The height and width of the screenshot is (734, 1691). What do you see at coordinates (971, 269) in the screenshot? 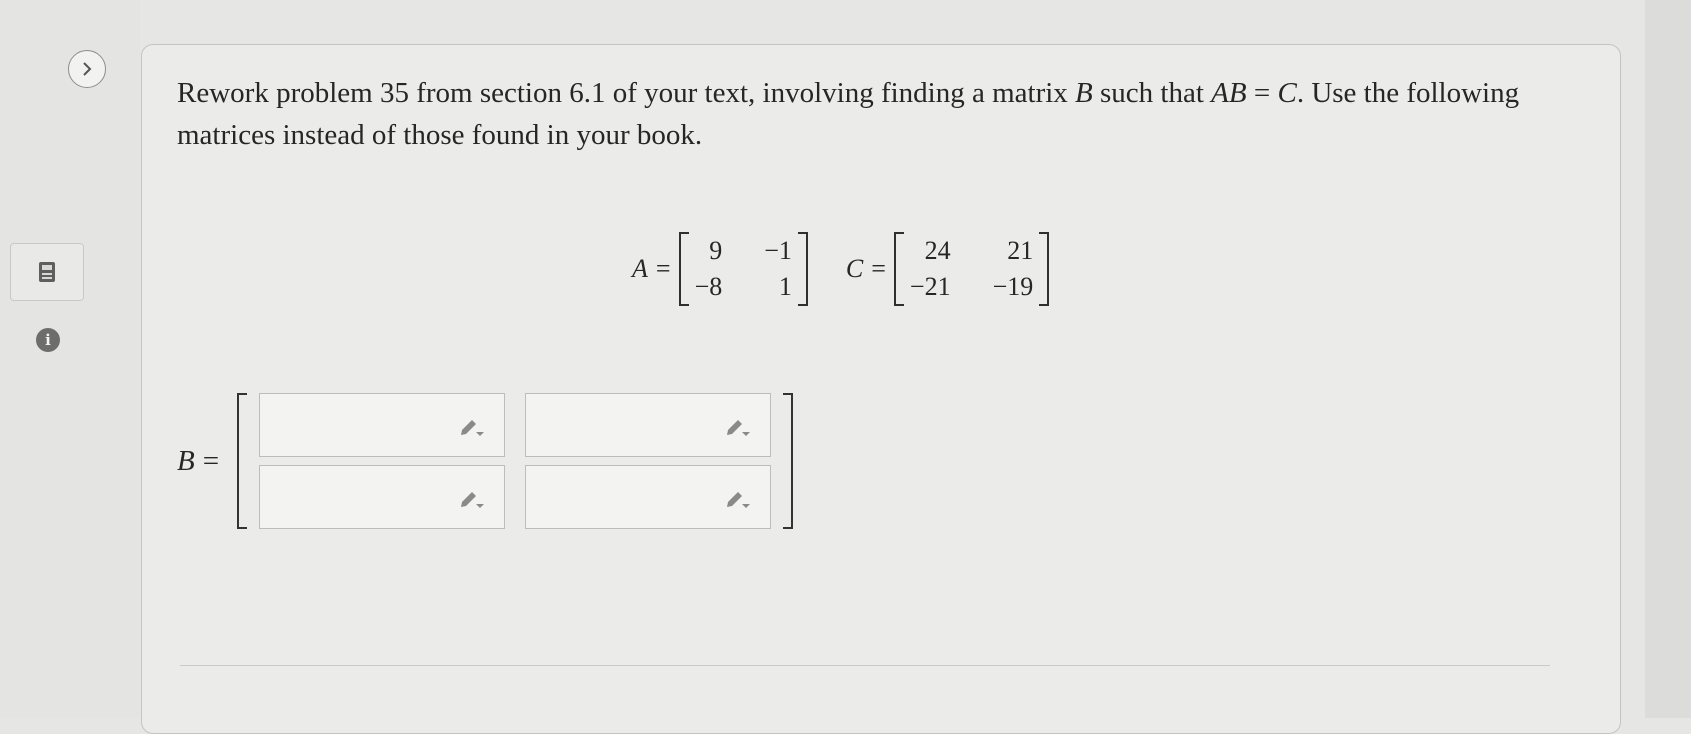
I see `matrix-c: 24 21 −21 −19` at bounding box center [971, 269].